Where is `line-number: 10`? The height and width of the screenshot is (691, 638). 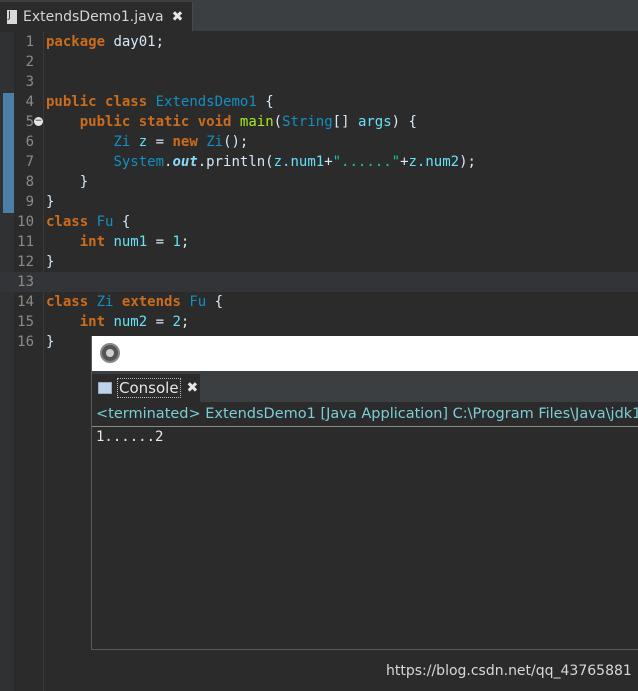 line-number: 10 is located at coordinates (25, 222).